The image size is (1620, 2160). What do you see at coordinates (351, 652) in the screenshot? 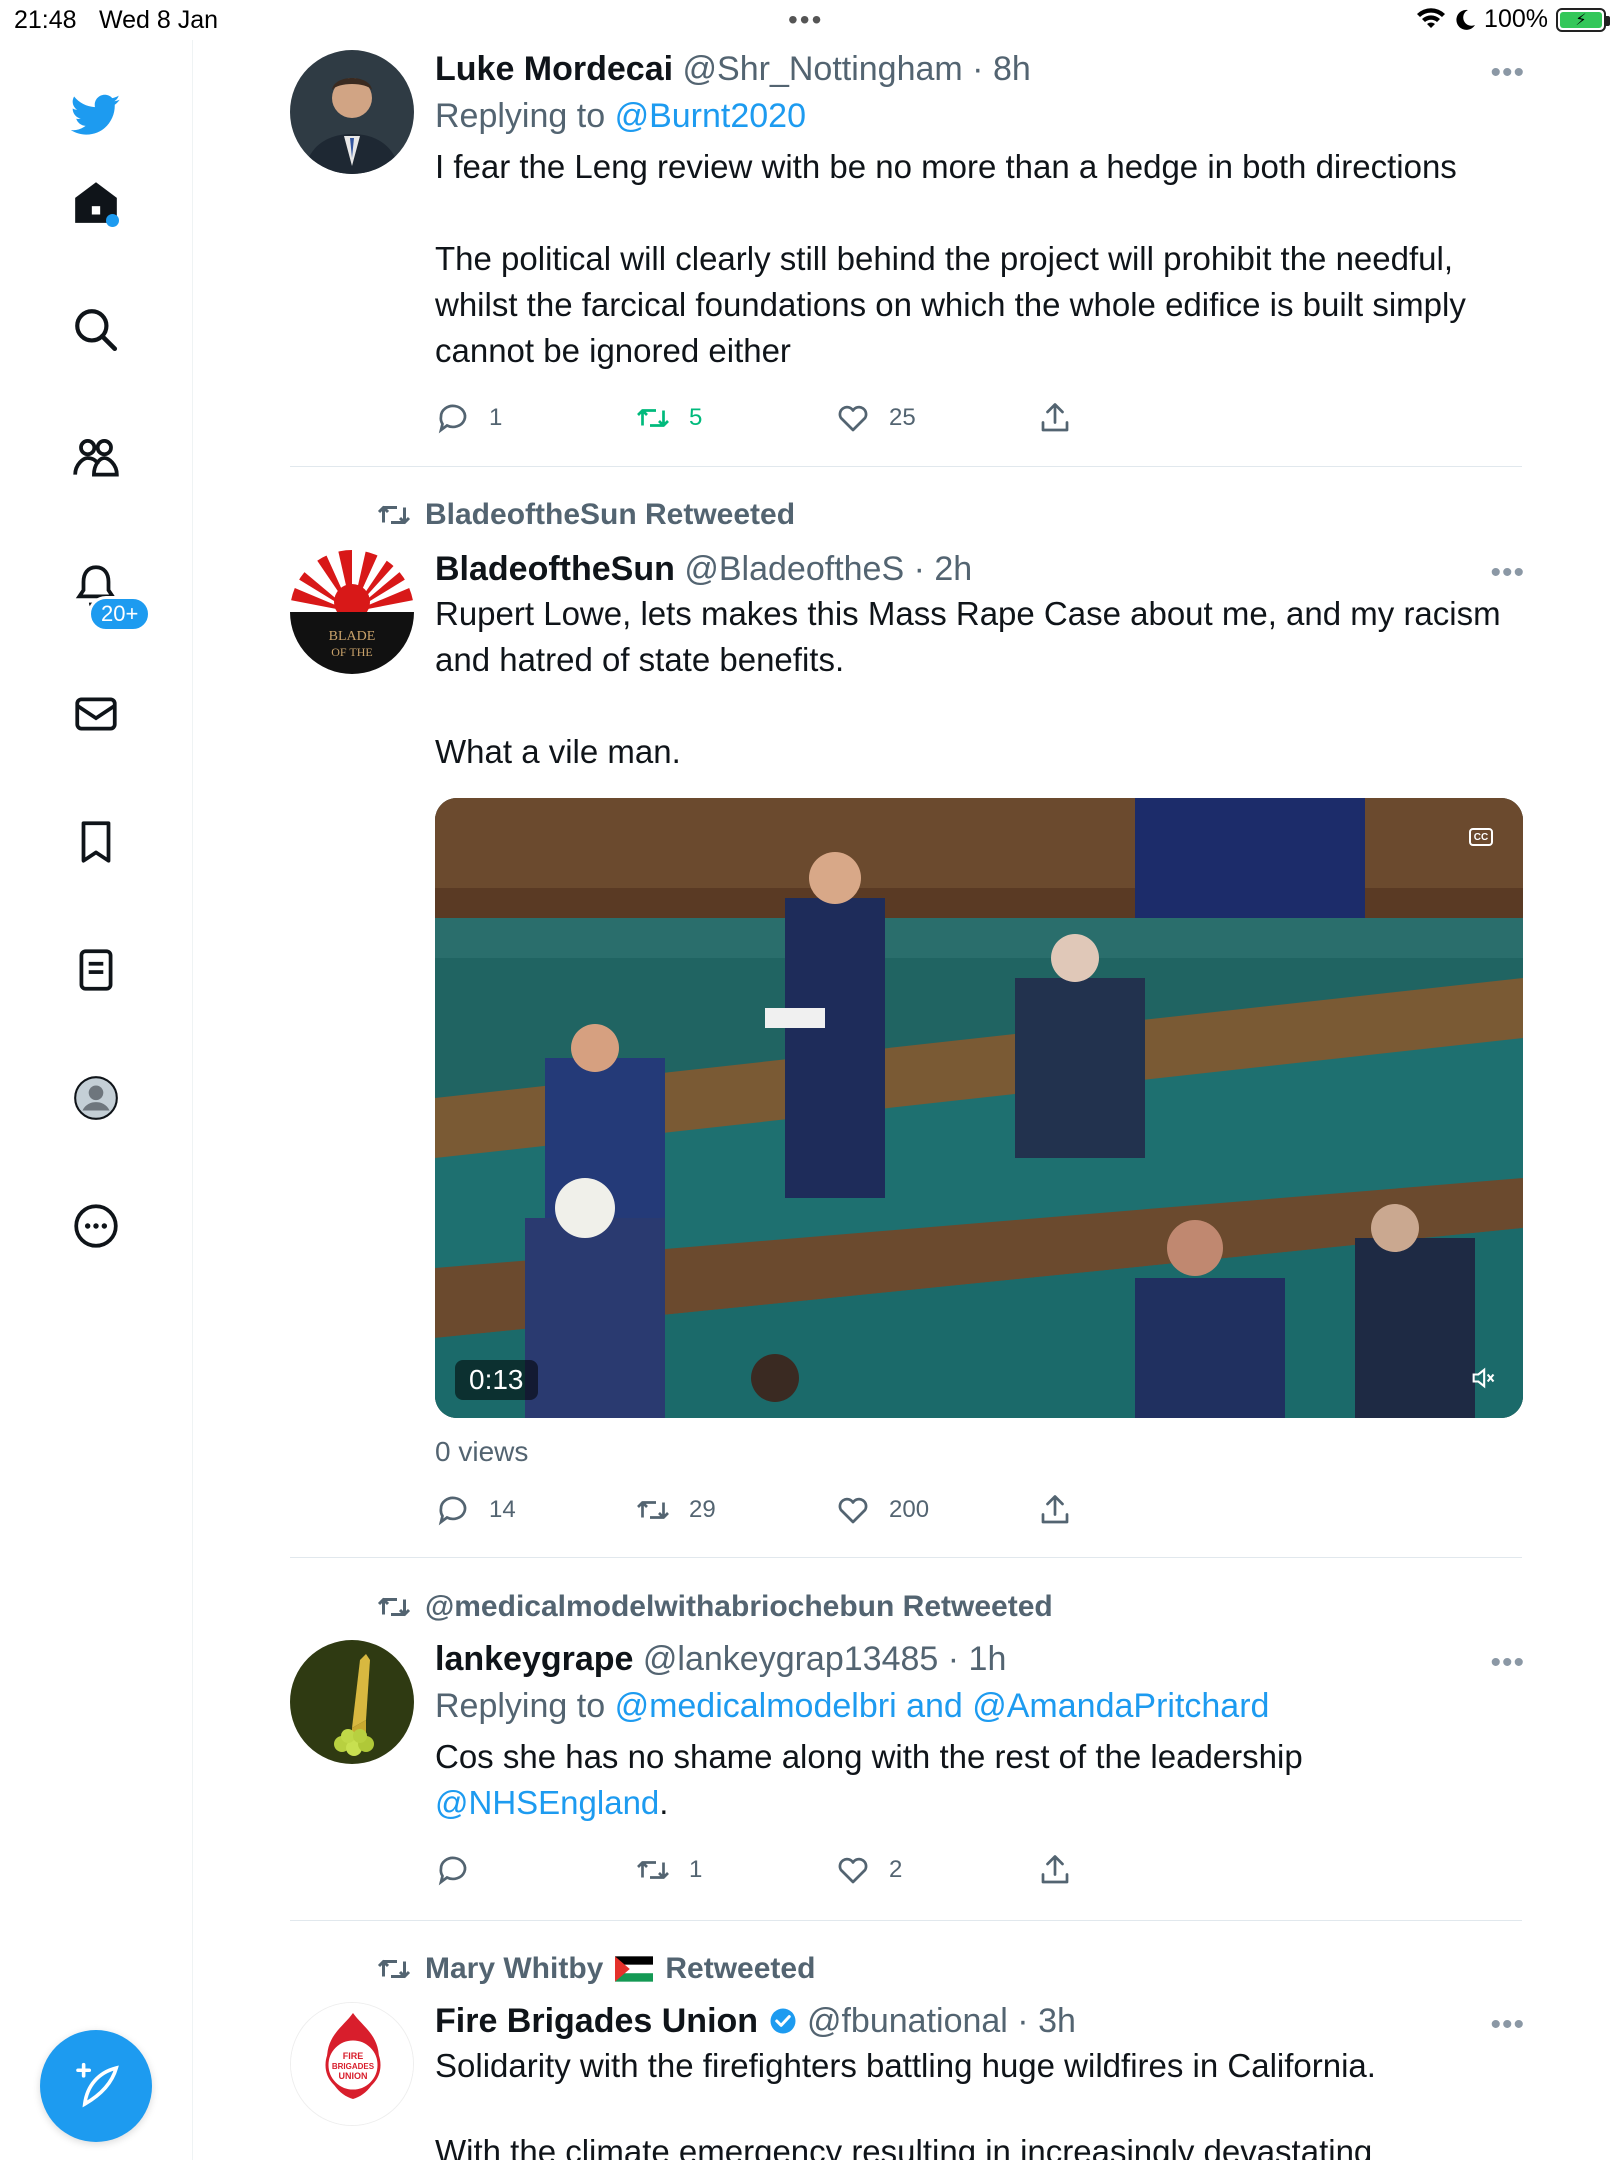
I see `svg-text: OF THE` at bounding box center [351, 652].